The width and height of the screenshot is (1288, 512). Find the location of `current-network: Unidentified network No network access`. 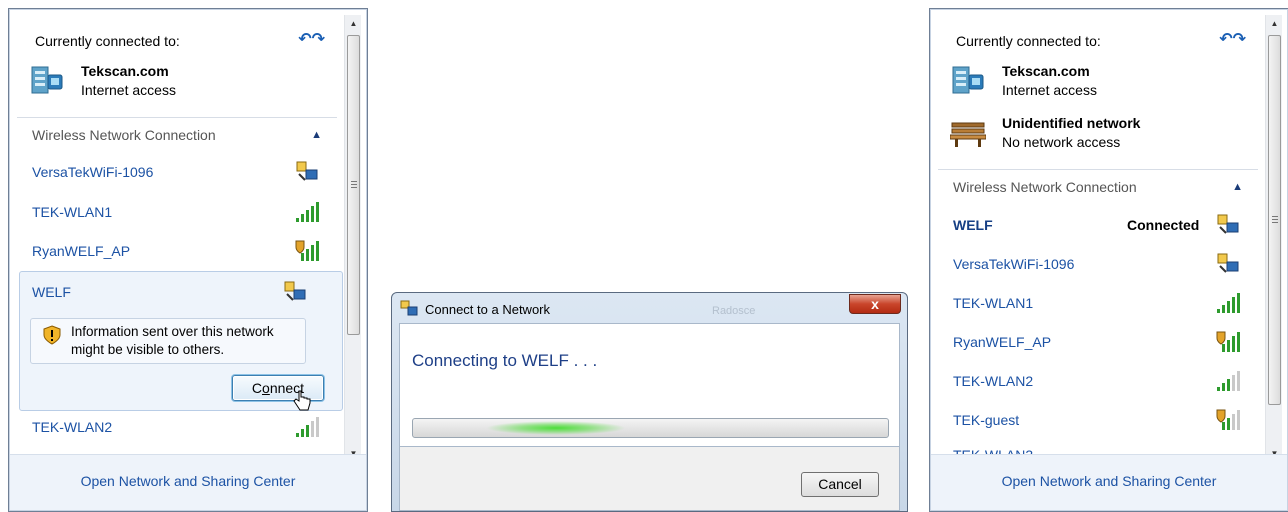

current-network: Unidentified network No network access is located at coordinates (1100, 134).